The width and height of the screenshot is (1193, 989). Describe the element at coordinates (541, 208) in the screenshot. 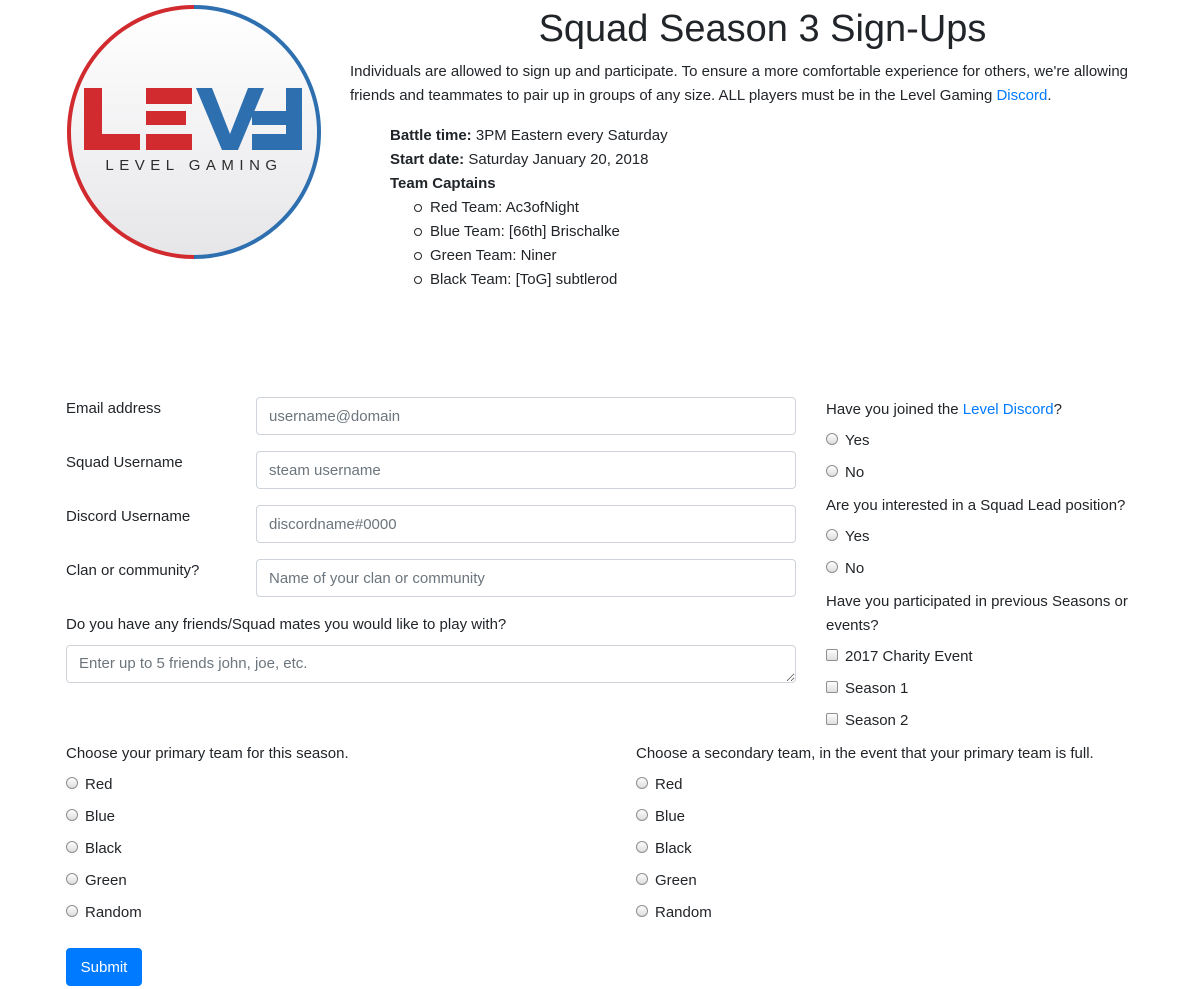

I see `list-item: Red Team: Ac3ofNight` at that location.